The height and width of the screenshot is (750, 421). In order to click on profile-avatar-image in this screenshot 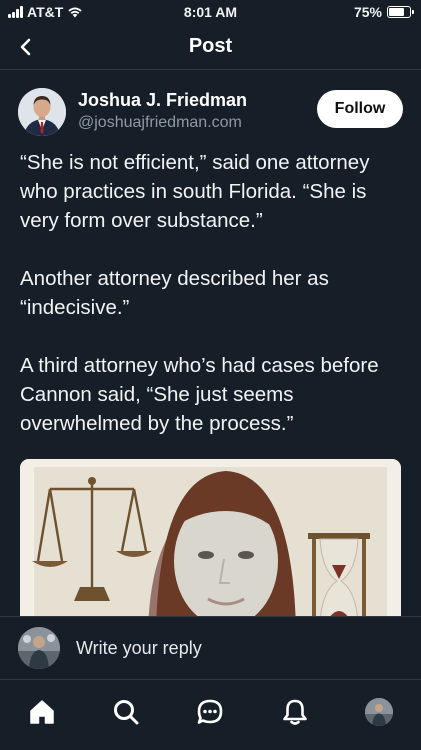, I will do `click(378, 712)`.